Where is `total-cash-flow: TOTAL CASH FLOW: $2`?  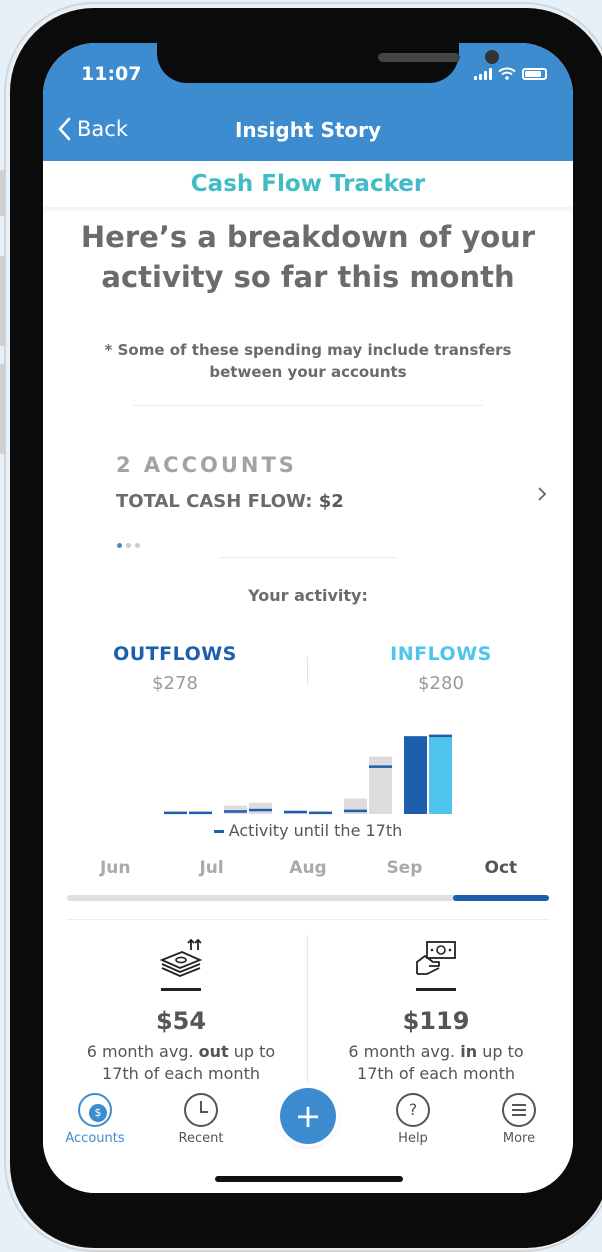
total-cash-flow: TOTAL CASH FLOW: $2 is located at coordinates (230, 501).